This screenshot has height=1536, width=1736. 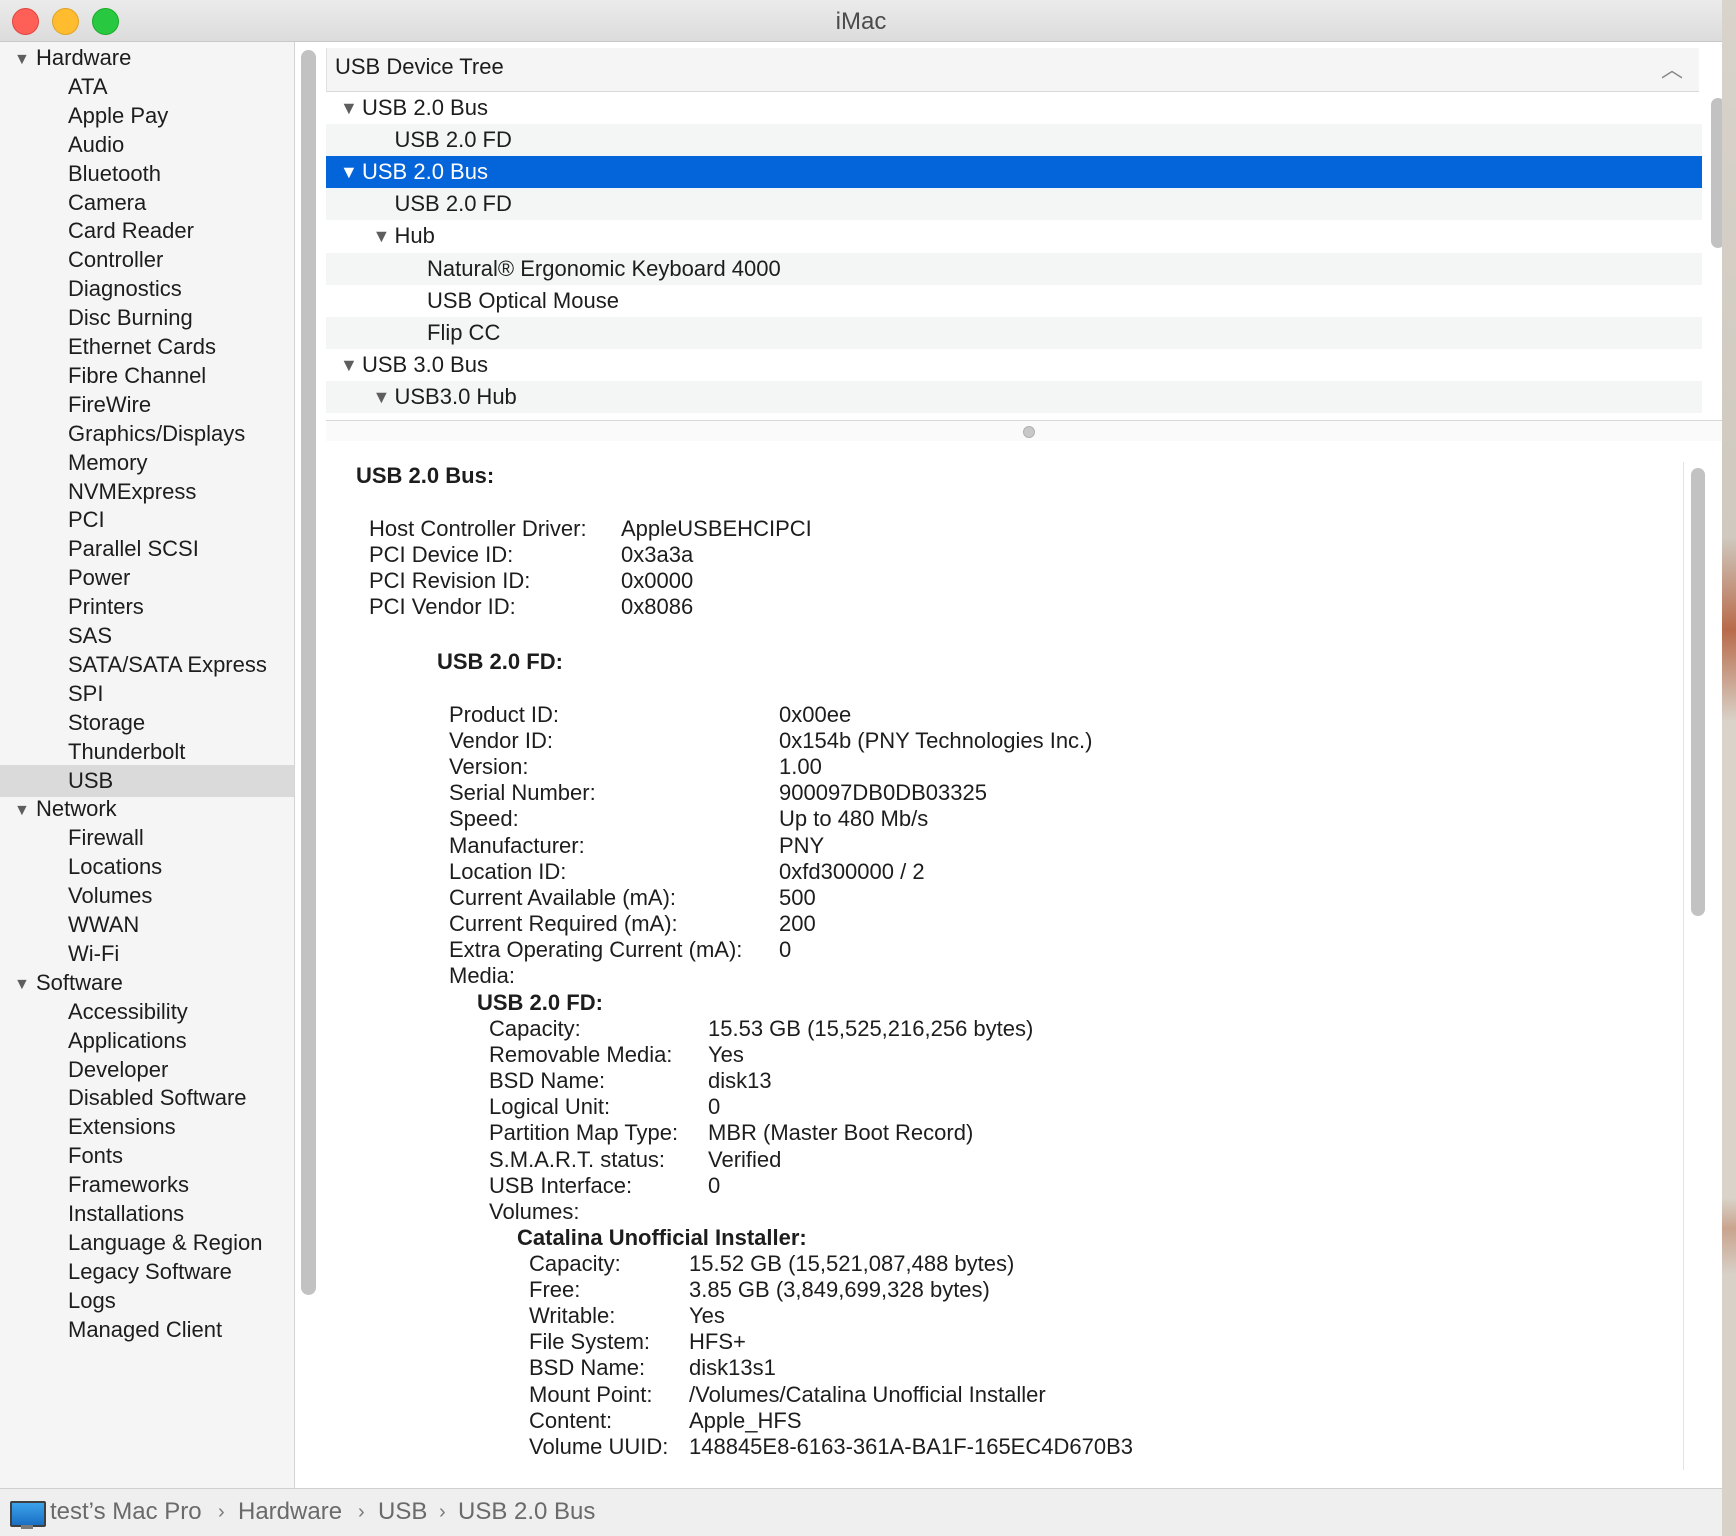 What do you see at coordinates (115, 867) in the screenshot?
I see `sidebar-item-label: Locations` at bounding box center [115, 867].